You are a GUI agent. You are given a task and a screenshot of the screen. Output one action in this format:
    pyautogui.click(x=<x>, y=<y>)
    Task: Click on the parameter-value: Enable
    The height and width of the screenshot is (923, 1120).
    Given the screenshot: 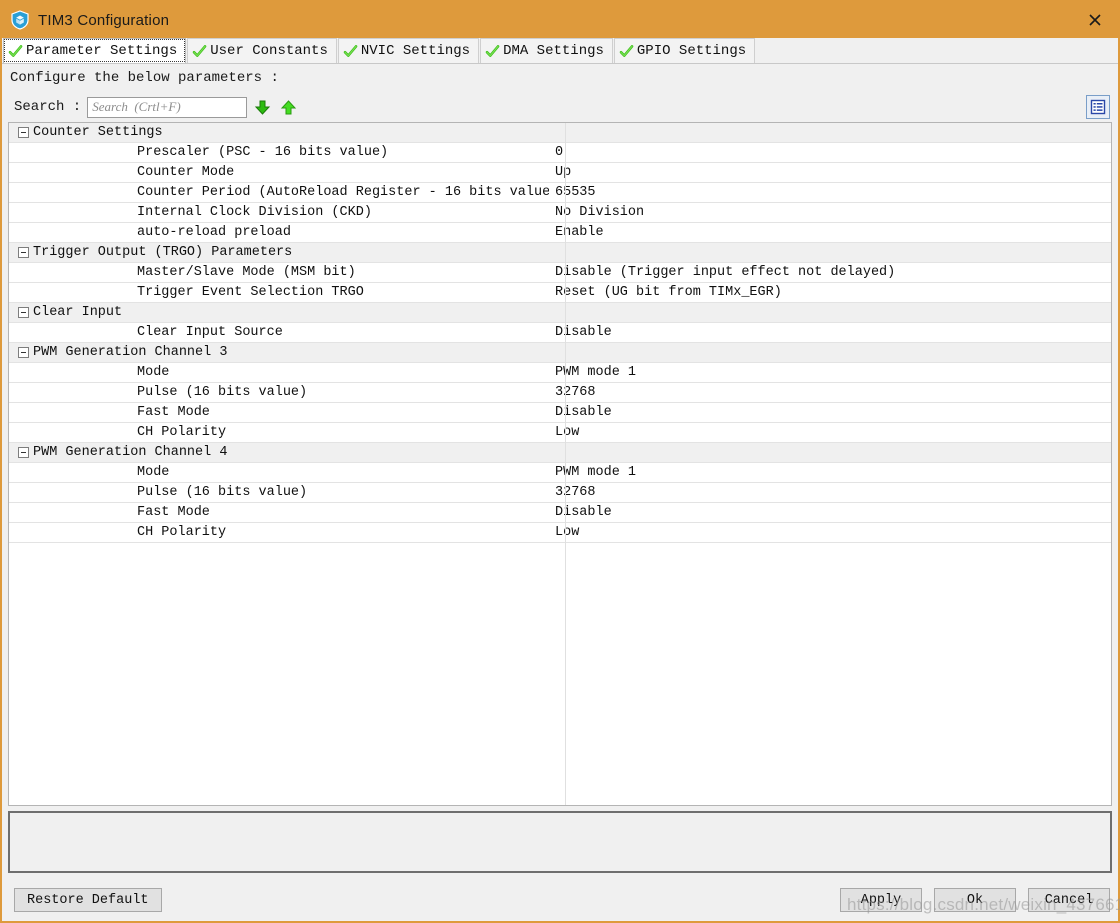 What is the action you would take?
    pyautogui.click(x=579, y=232)
    